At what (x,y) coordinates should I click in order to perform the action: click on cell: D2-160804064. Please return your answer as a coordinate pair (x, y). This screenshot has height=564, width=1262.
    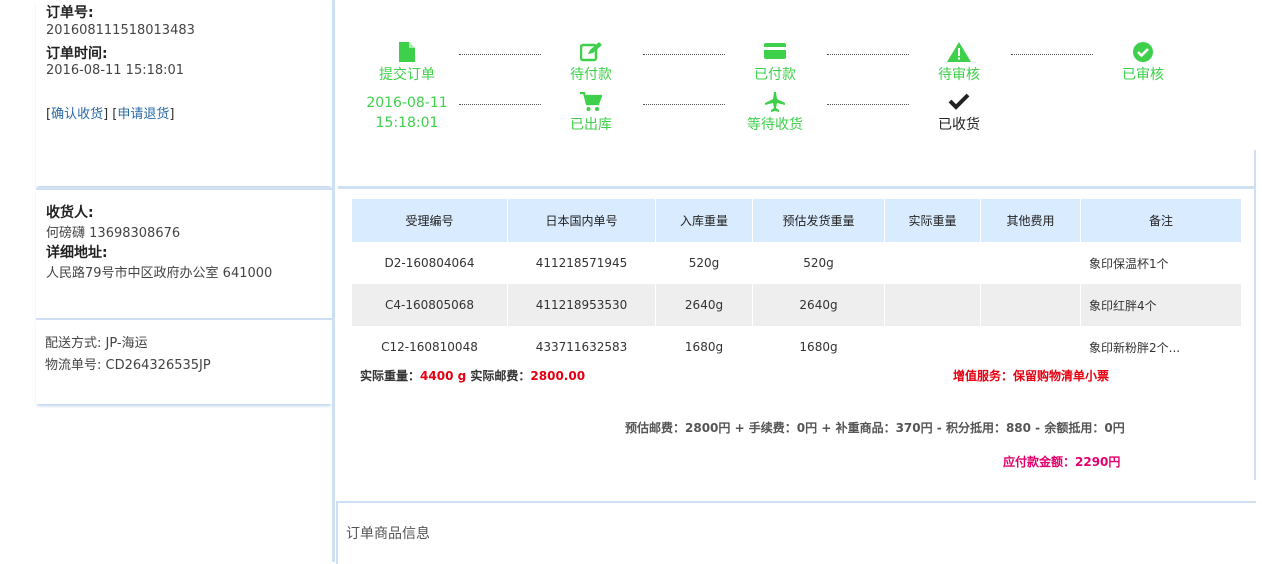
    Looking at the image, I should click on (430, 263).